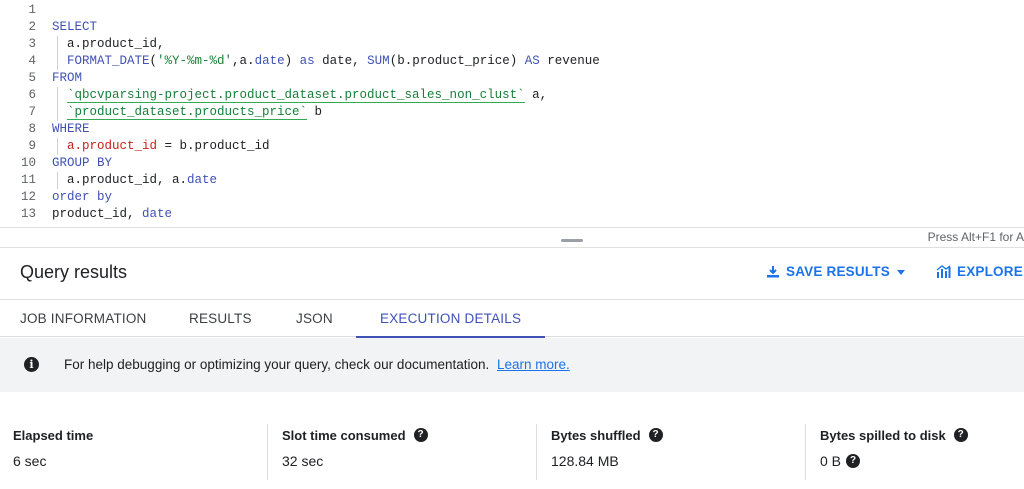 This screenshot has height=489, width=1024. What do you see at coordinates (901, 272) in the screenshot?
I see `caret-down-icon` at bounding box center [901, 272].